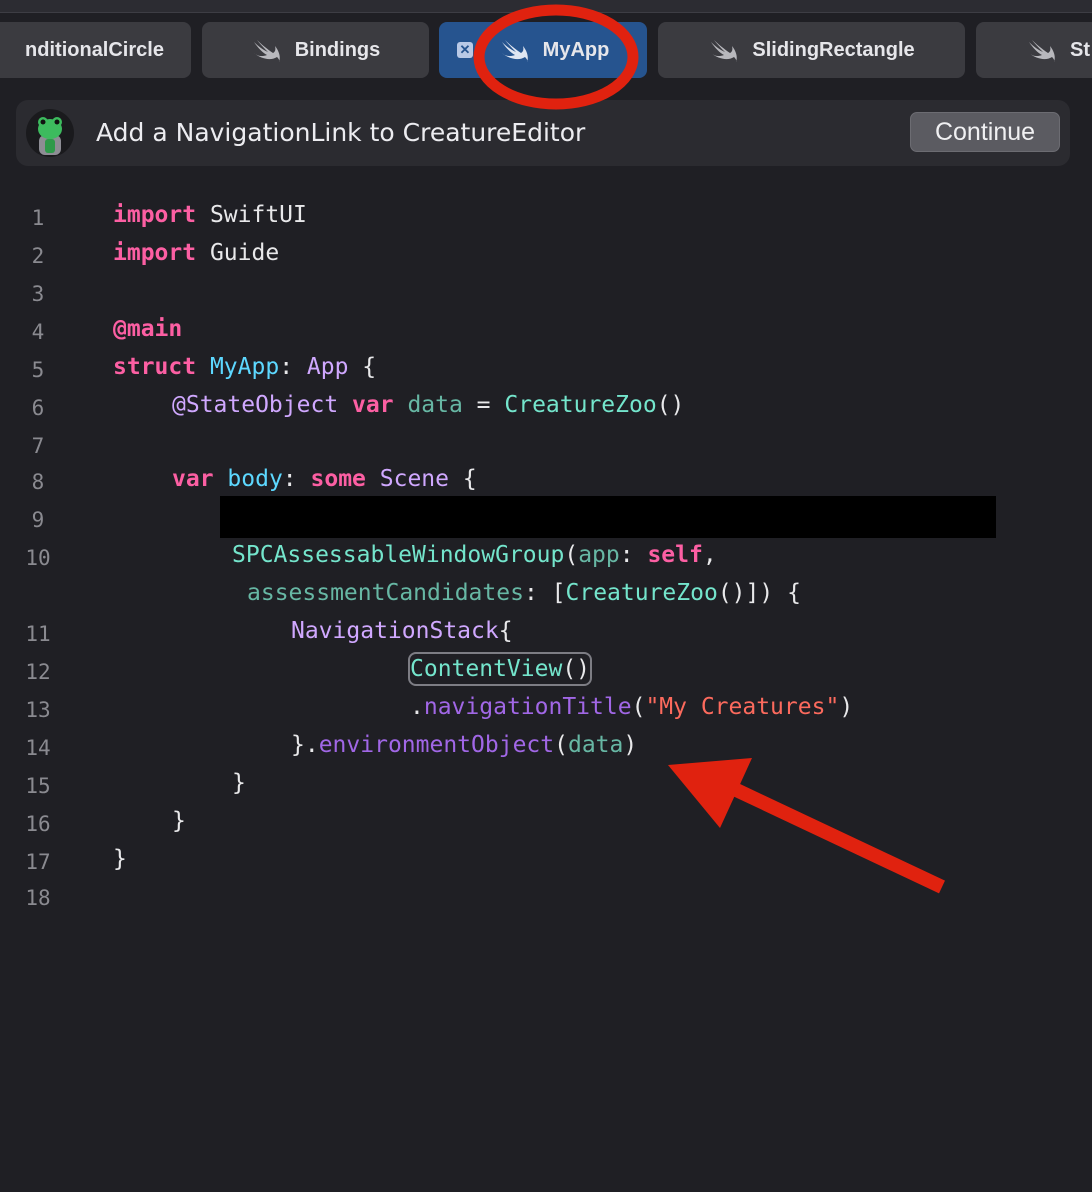 The width and height of the screenshot is (1092, 1192). Describe the element at coordinates (524, 593) in the screenshot. I see `code-line-10-continued: assessmentCandidates: [CreatureZoo()]) {` at that location.